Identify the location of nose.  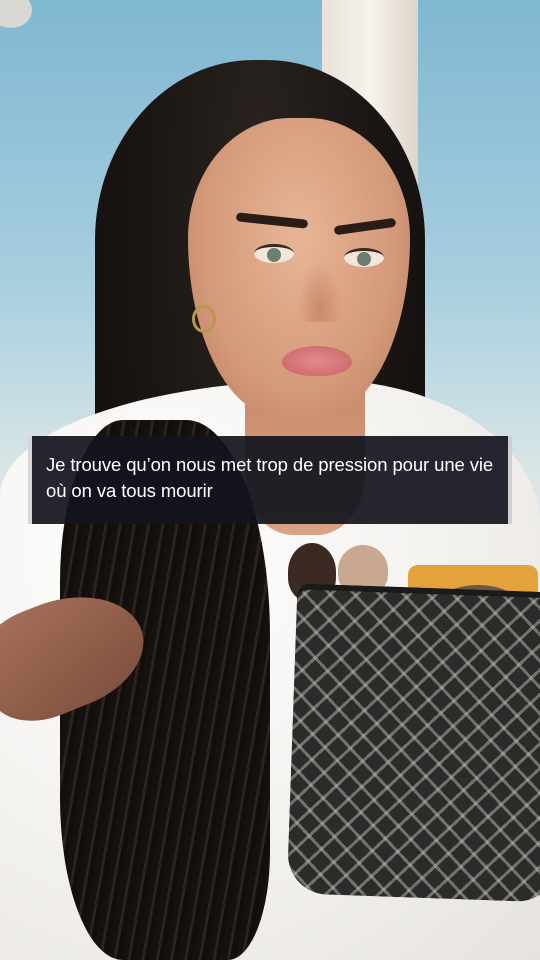
(320, 292).